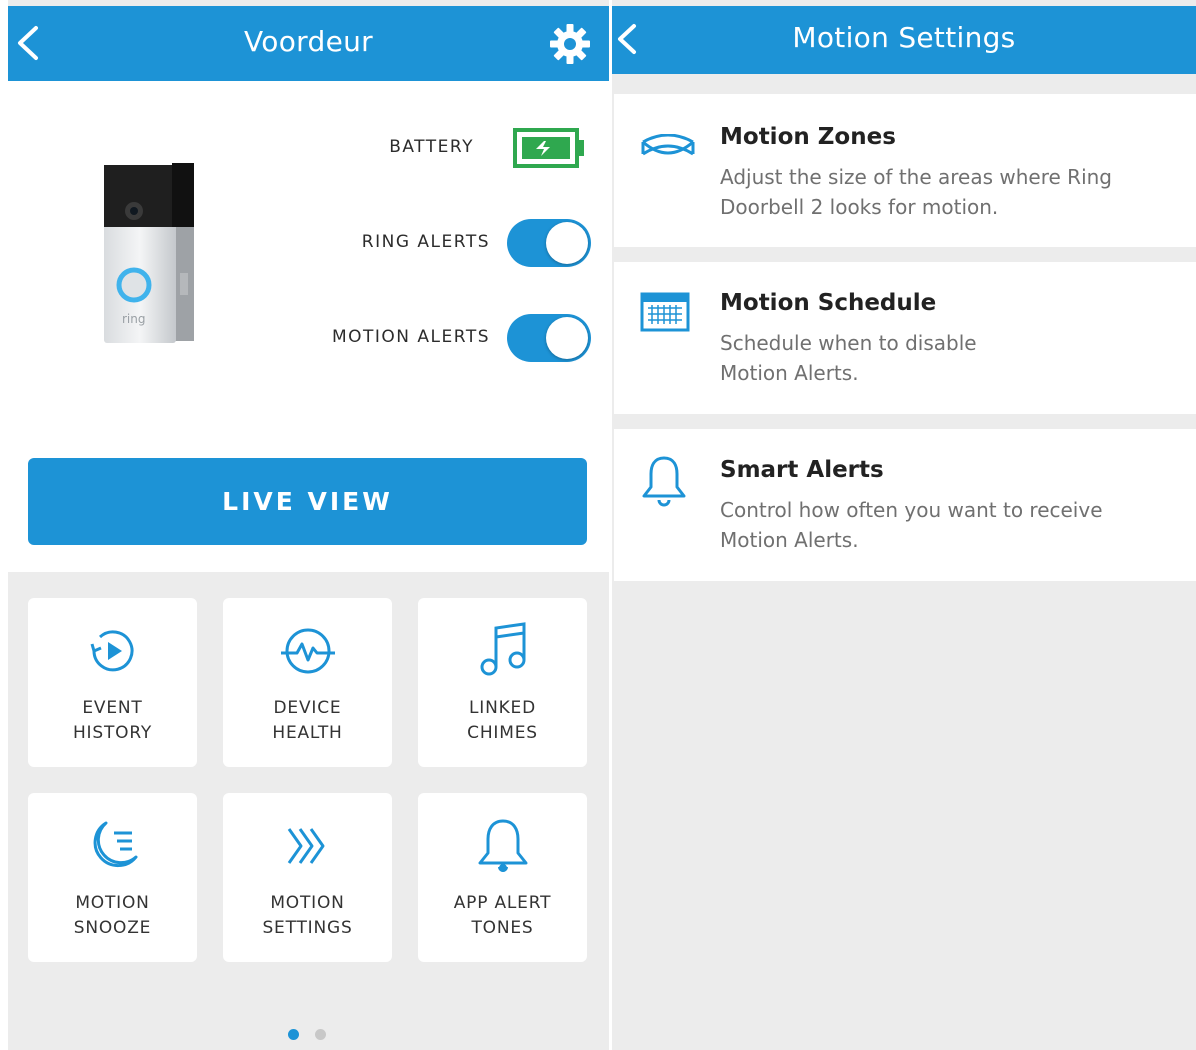  Describe the element at coordinates (431, 147) in the screenshot. I see `battery-label: BATTERY` at that location.